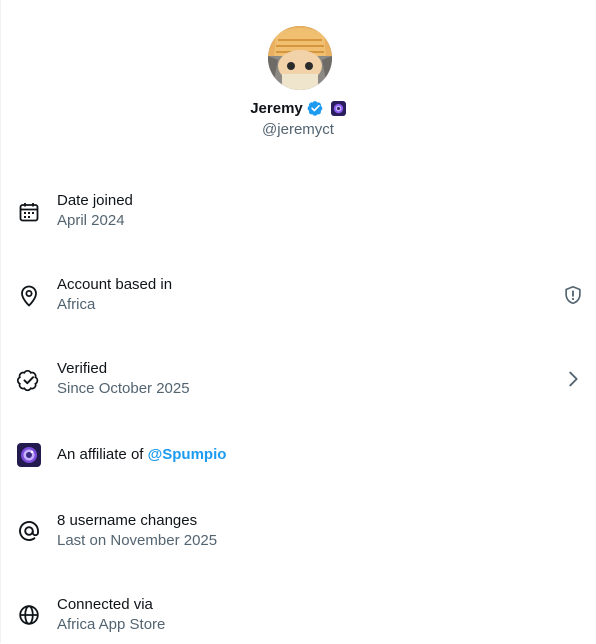 This screenshot has height=644, width=596. What do you see at coordinates (29, 212) in the screenshot?
I see `calendar-icon` at bounding box center [29, 212].